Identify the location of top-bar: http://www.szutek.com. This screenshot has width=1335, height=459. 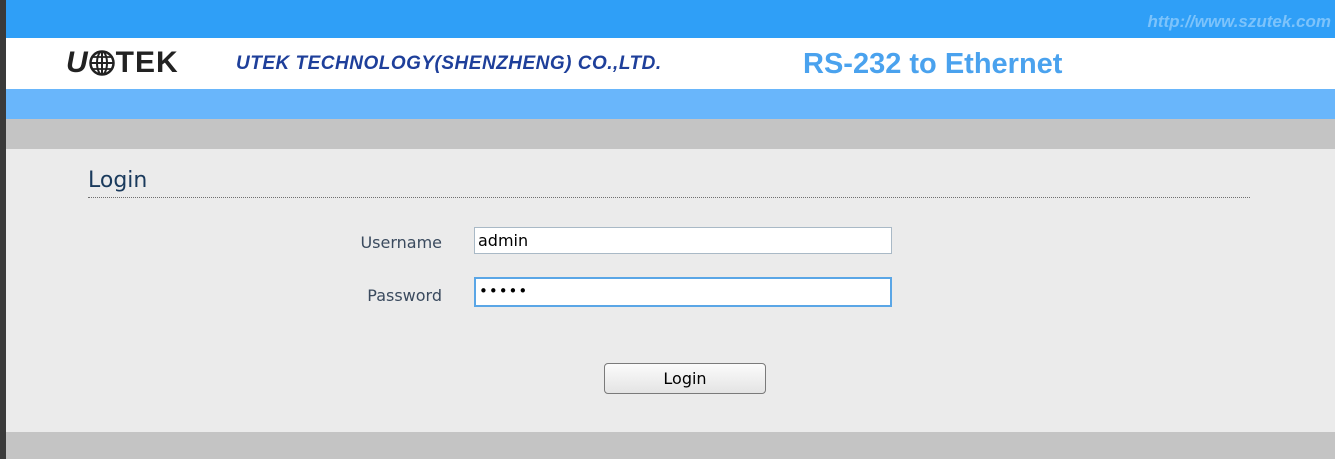
(670, 19).